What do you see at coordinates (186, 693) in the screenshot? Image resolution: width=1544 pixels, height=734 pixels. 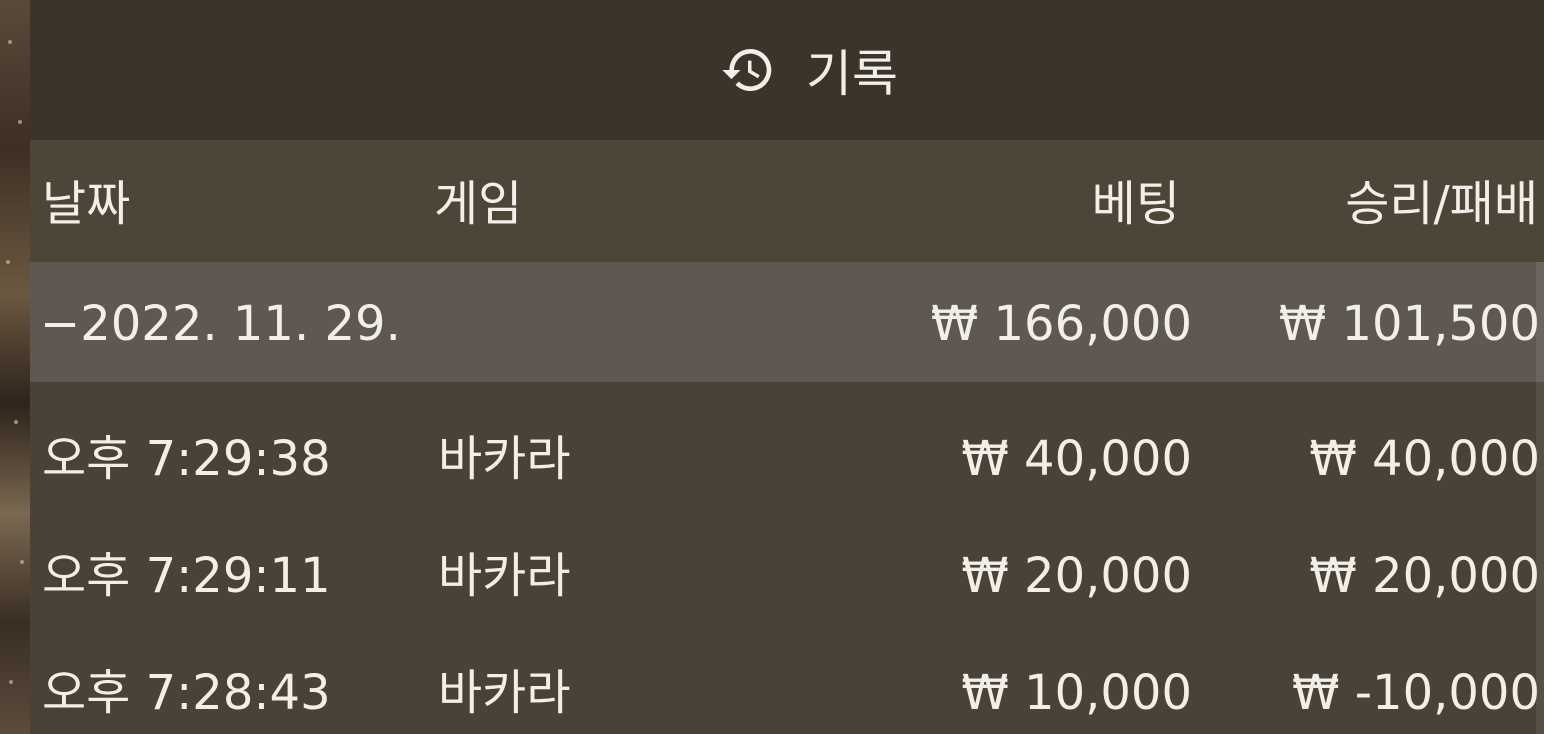 I see `row-time: 오후 7:28:43` at bounding box center [186, 693].